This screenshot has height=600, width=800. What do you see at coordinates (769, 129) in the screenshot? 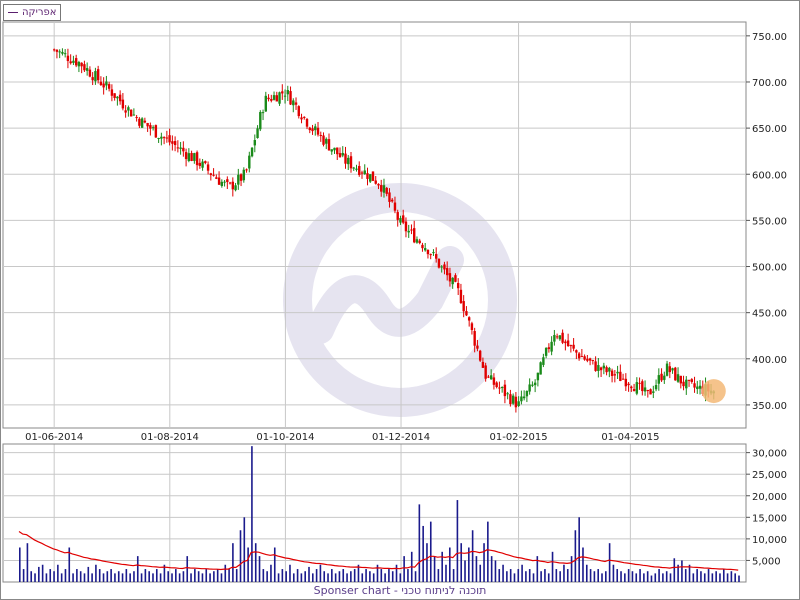
I see `price-tick-label: 650.00` at bounding box center [769, 129].